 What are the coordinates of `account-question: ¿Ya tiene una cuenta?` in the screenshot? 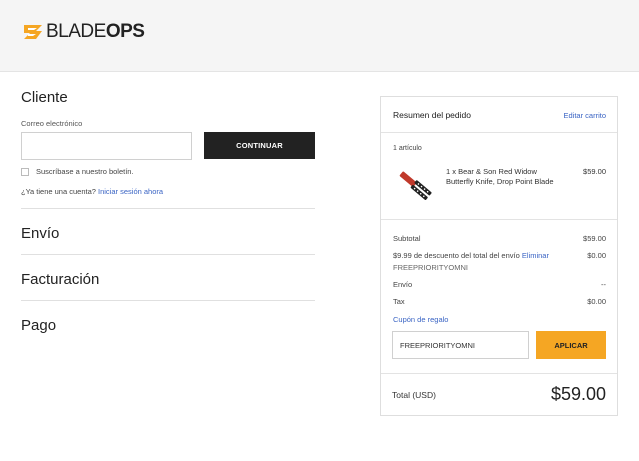 It's located at (58, 191).